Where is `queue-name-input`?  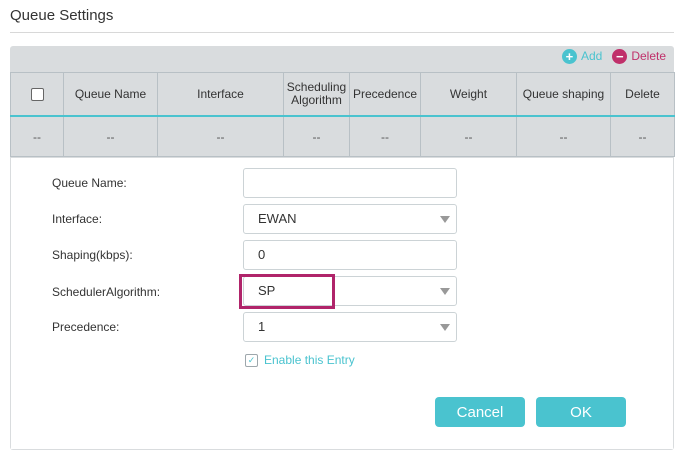
queue-name-input is located at coordinates (350, 183).